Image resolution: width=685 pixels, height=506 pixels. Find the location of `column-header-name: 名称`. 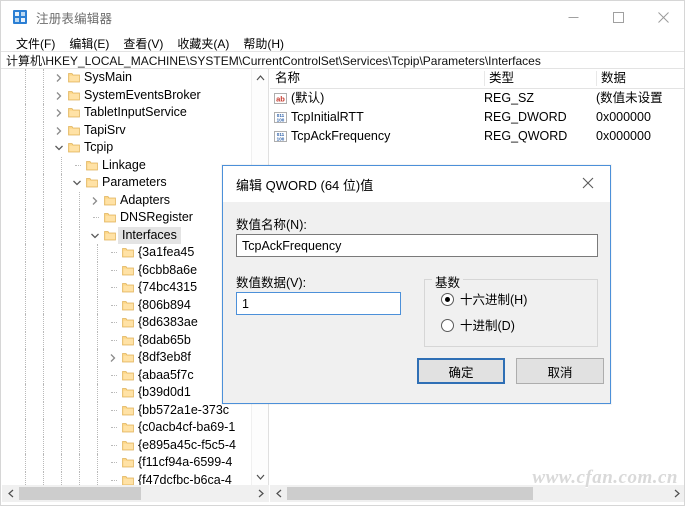

column-header-name: 名称 is located at coordinates (377, 78).